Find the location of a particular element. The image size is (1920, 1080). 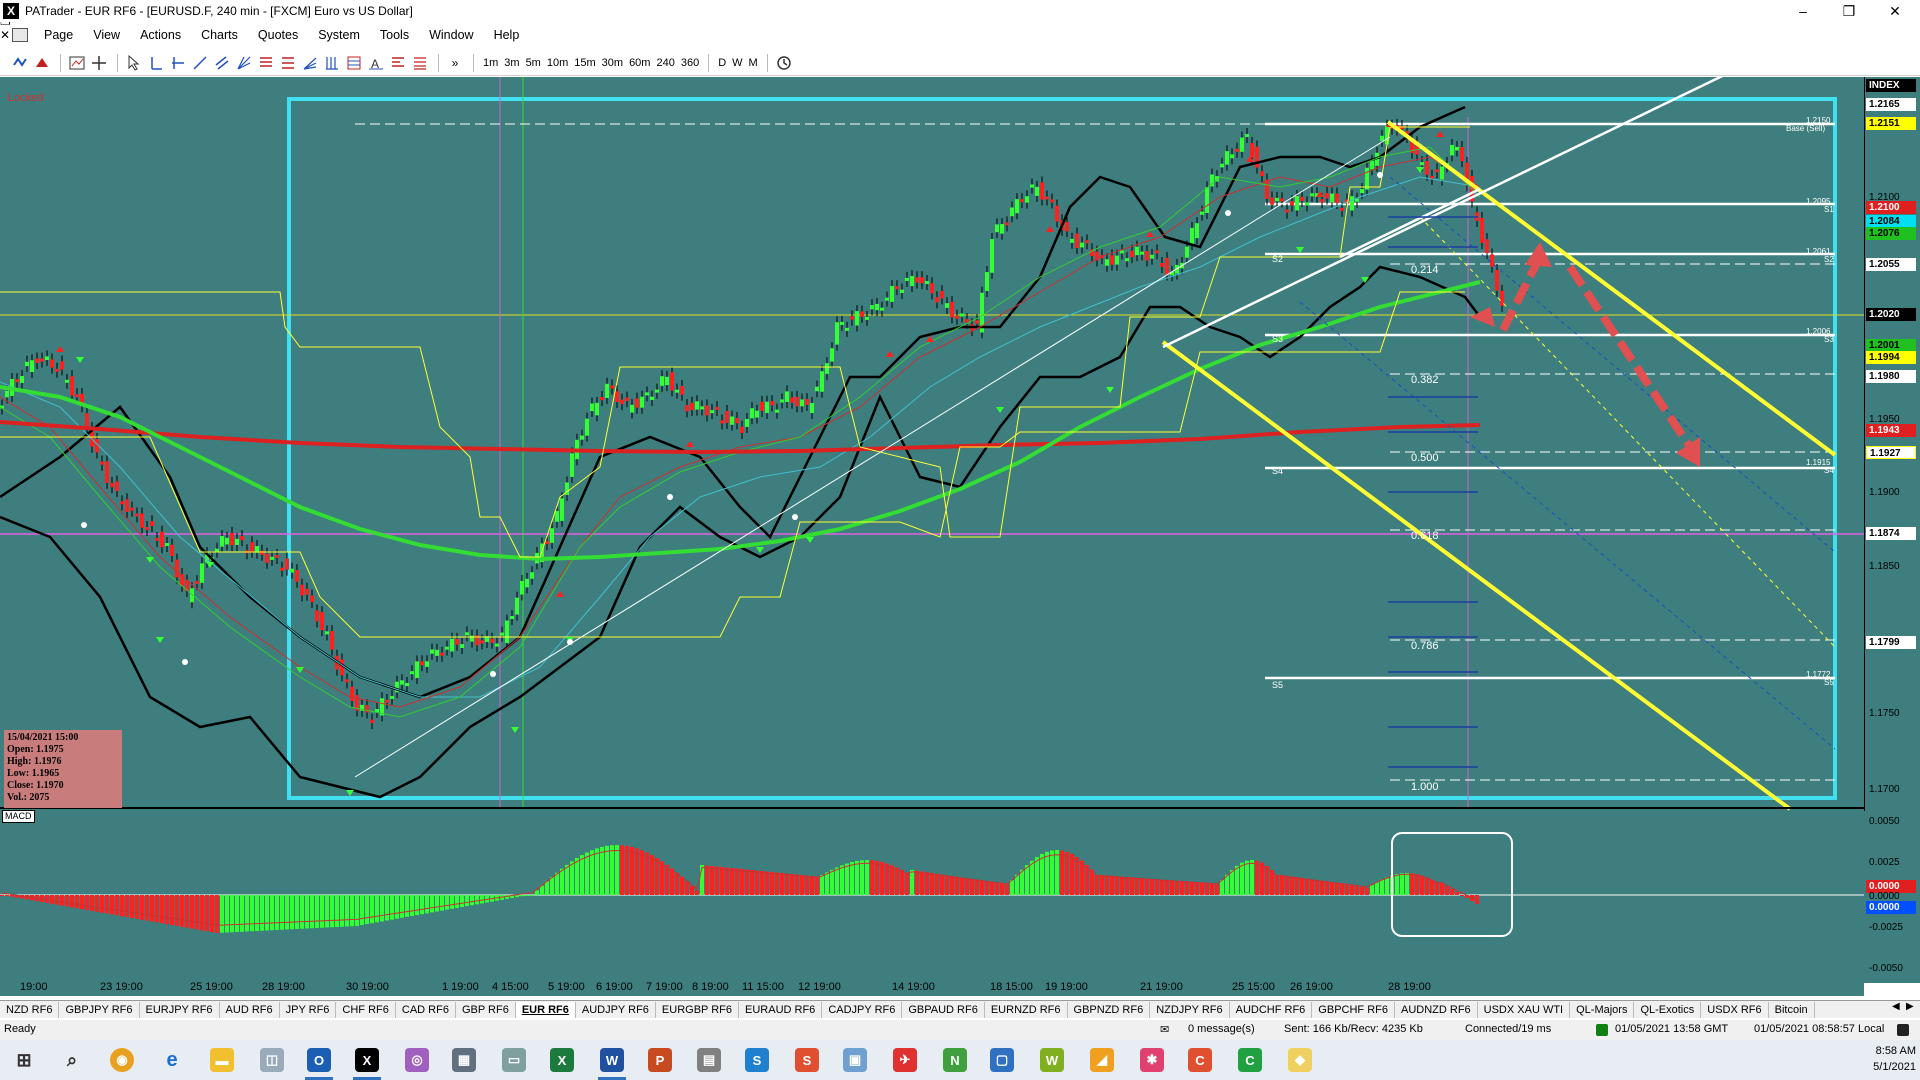

slack-icon: ✱ is located at coordinates (1152, 1060).